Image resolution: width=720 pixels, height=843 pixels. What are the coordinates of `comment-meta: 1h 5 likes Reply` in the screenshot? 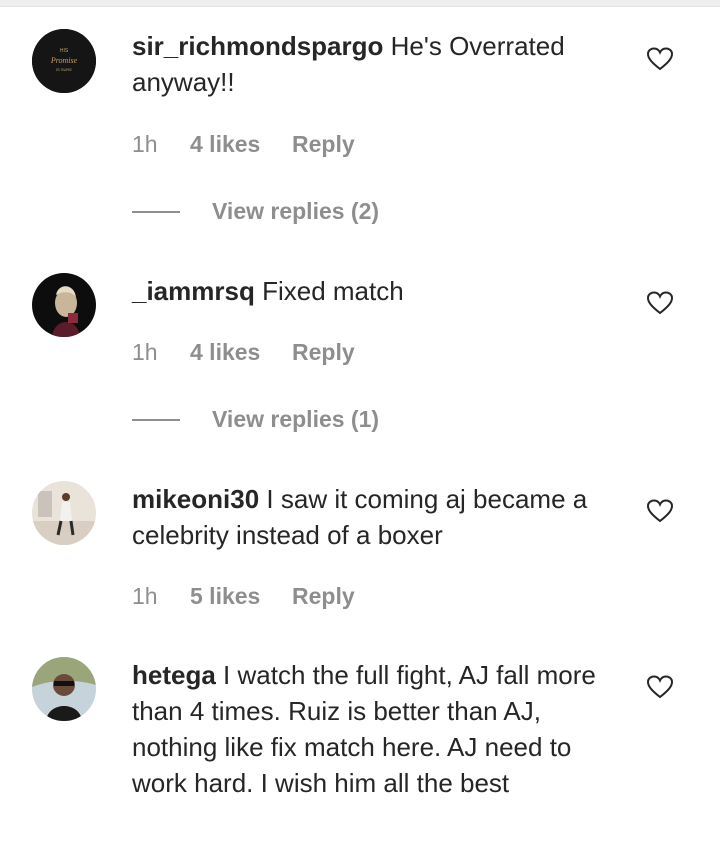 It's located at (243, 596).